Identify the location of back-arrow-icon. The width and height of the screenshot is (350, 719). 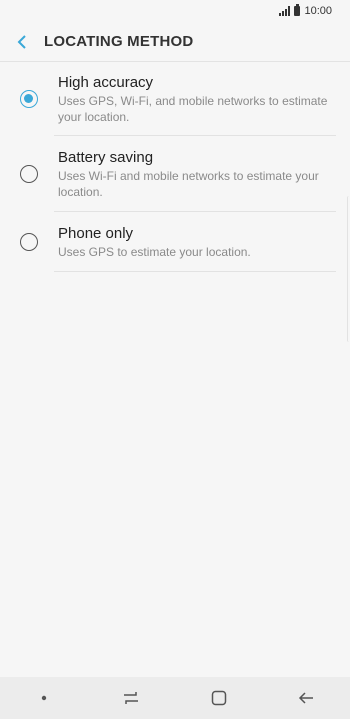
(306, 698).